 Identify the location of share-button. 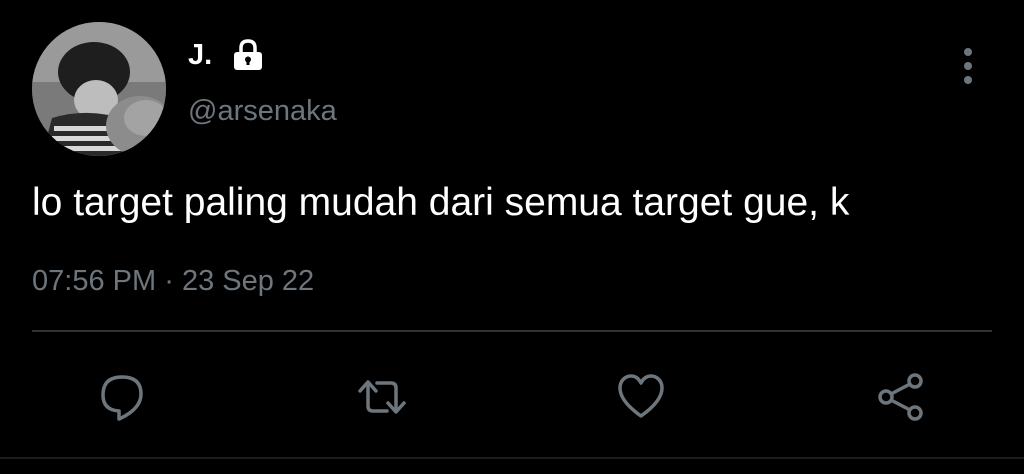
(901, 397).